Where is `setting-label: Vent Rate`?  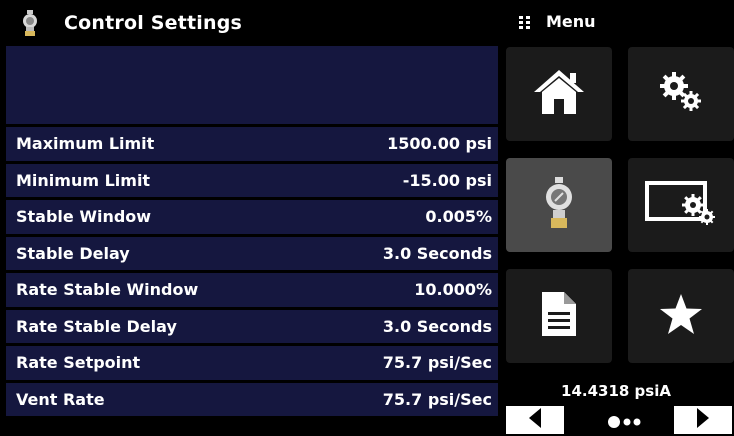
setting-label: Vent Rate is located at coordinates (60, 399).